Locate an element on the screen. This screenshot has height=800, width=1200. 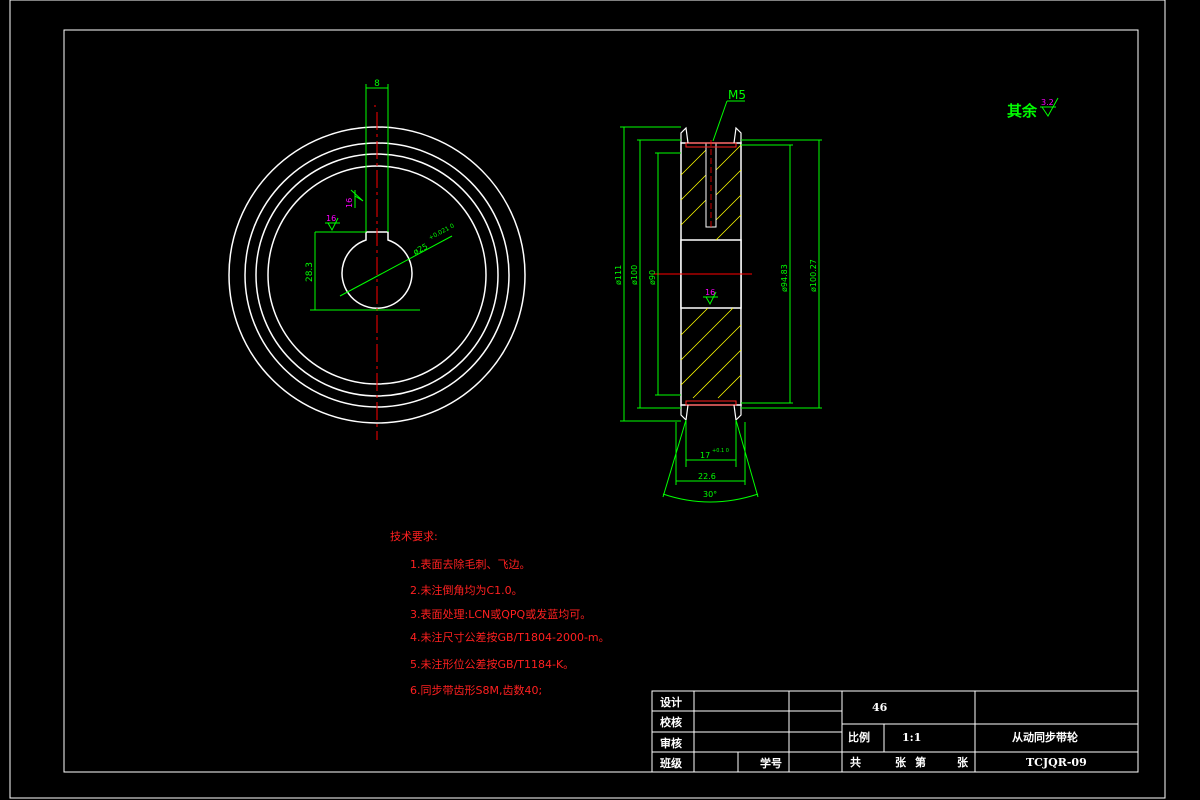
tb-scale-label: 比例 is located at coordinates (859, 737).